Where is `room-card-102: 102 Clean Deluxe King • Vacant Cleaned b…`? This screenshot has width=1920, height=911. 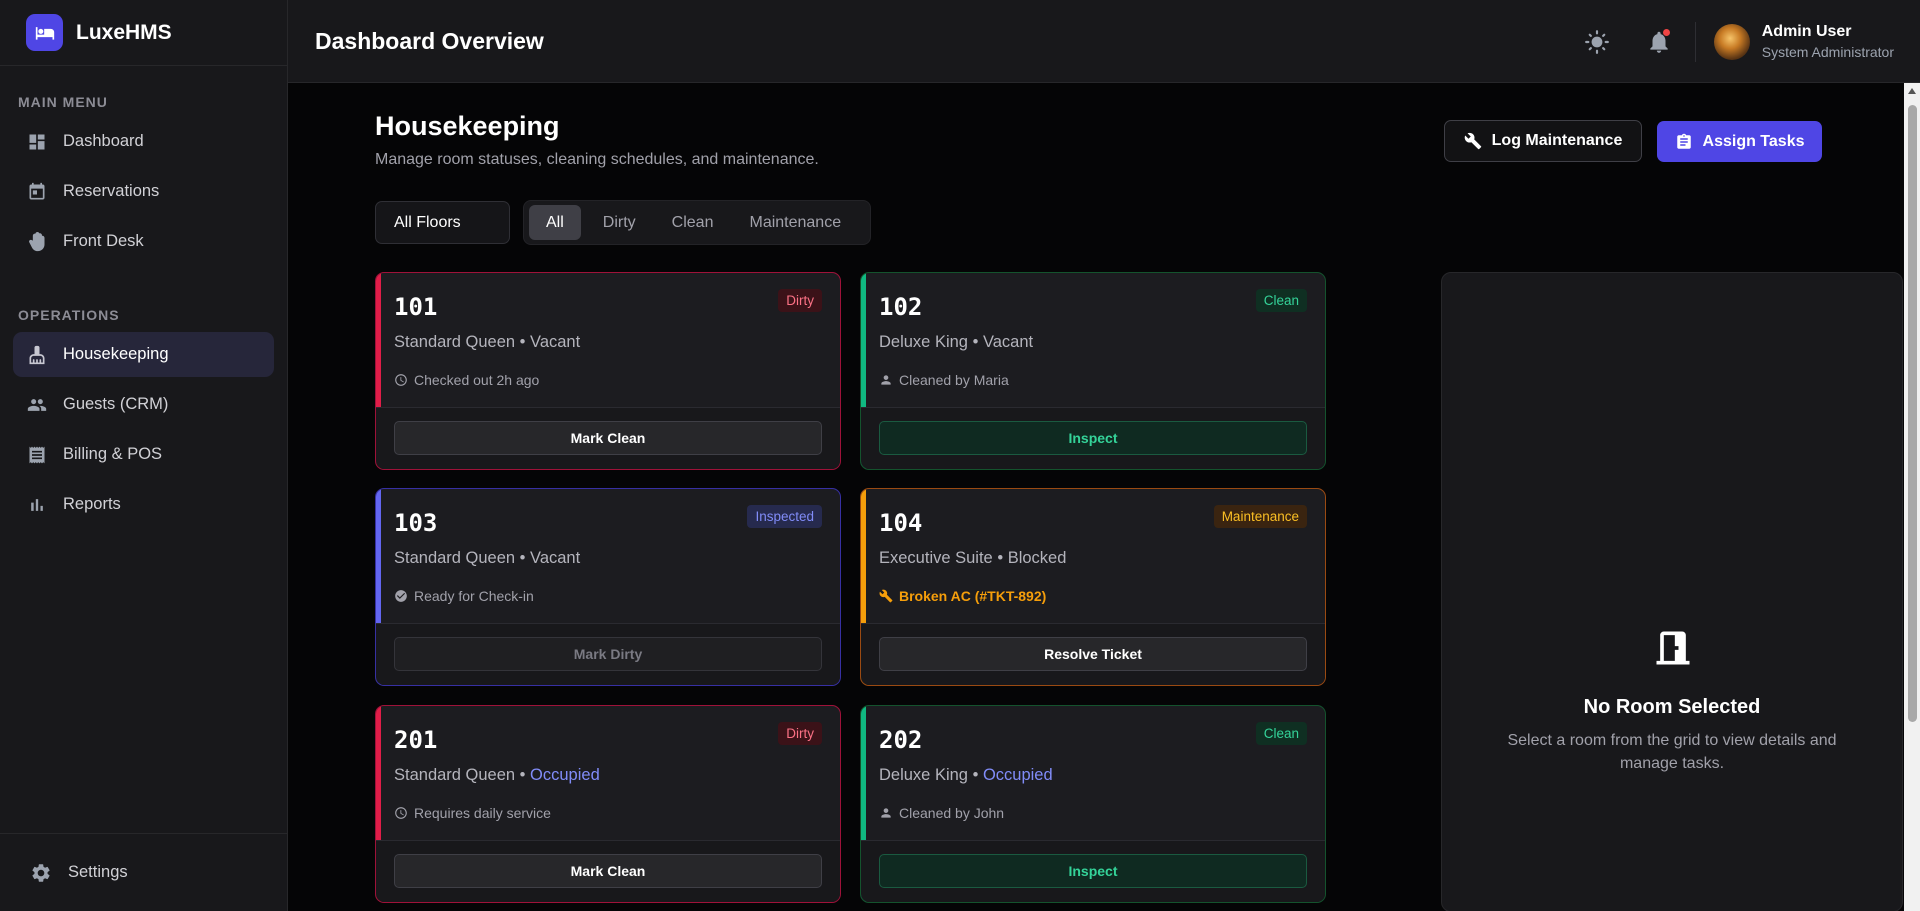 room-card-102: 102 Clean Deluxe King • Vacant Cleaned b… is located at coordinates (1093, 371).